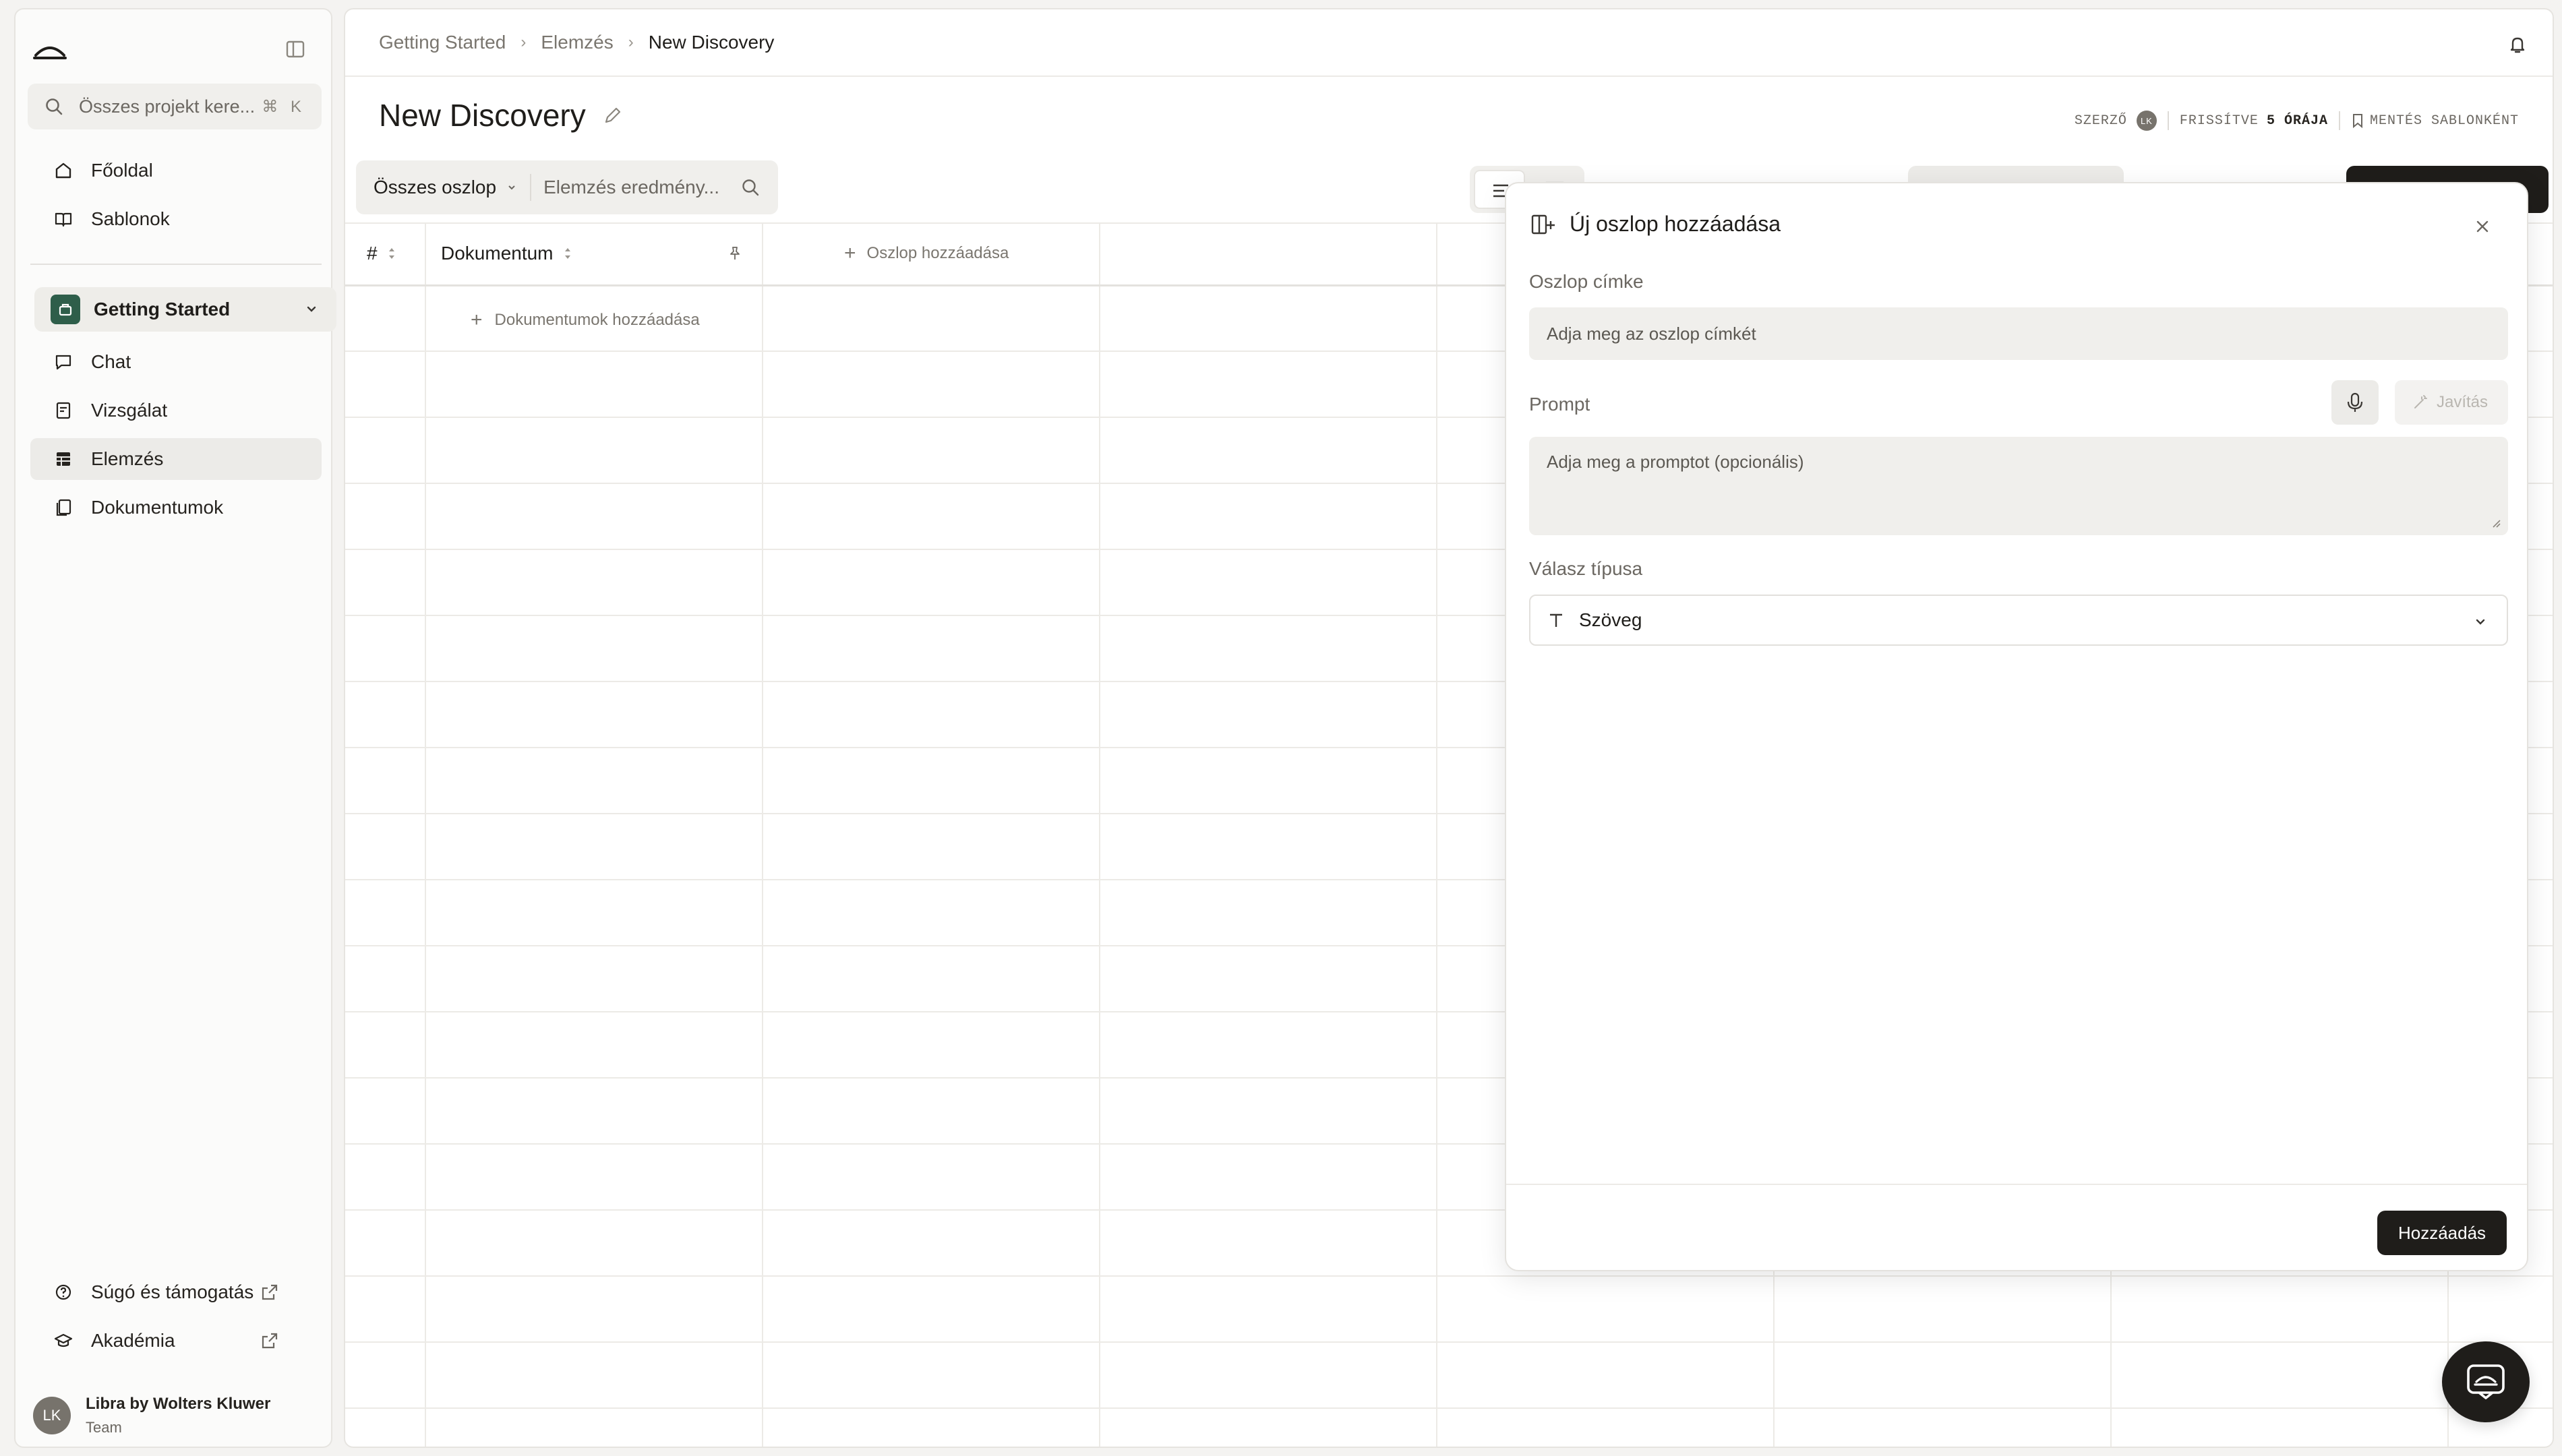 The width and height of the screenshot is (2562, 1456). I want to click on sidebar-item-label: Sablonok, so click(130, 218).